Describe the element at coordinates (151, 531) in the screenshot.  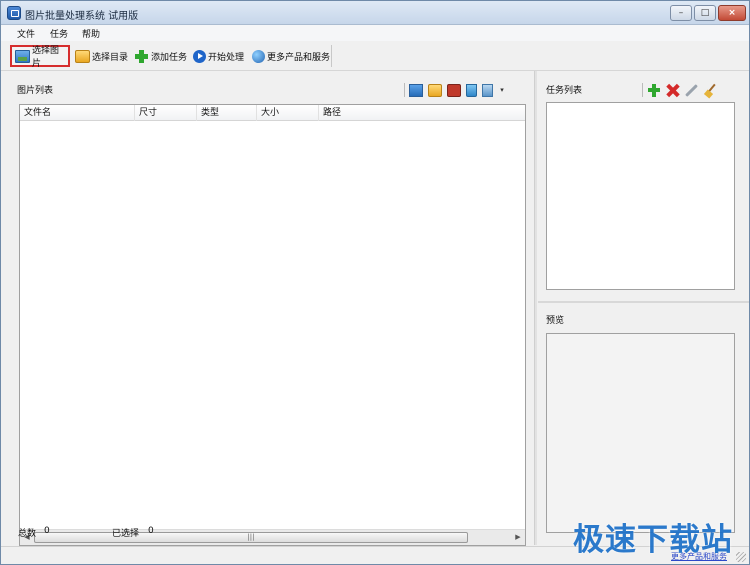
I see `selected-count-value: 0` at that location.